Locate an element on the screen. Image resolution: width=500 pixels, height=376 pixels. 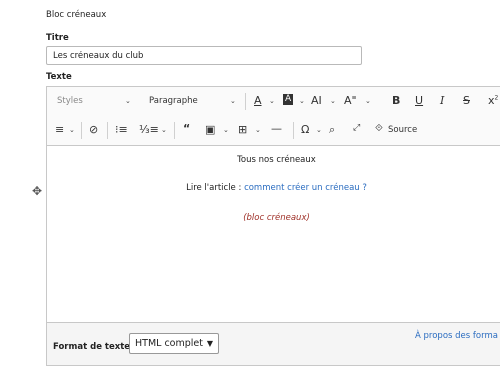
bold-icon: B is located at coordinates (396, 100).